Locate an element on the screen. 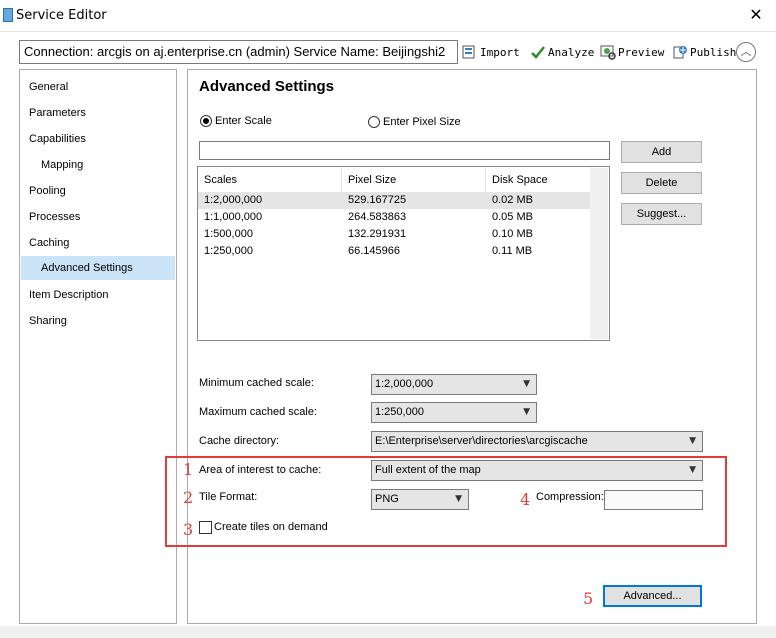 This screenshot has height=638, width=776. pixel-size-cell: 529.167725 is located at coordinates (377, 200).